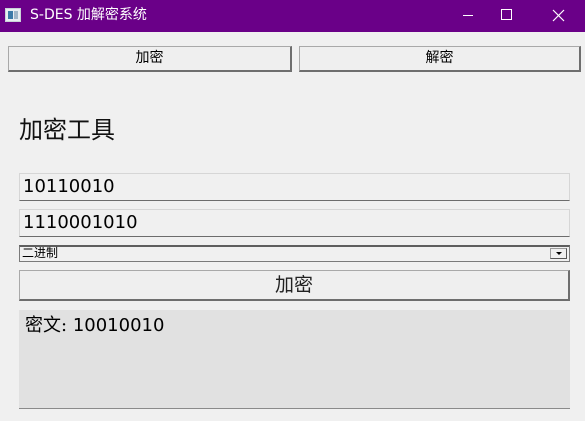 This screenshot has height=421, width=585. What do you see at coordinates (118, 325) in the screenshot?
I see `result-value: 10010010` at bounding box center [118, 325].